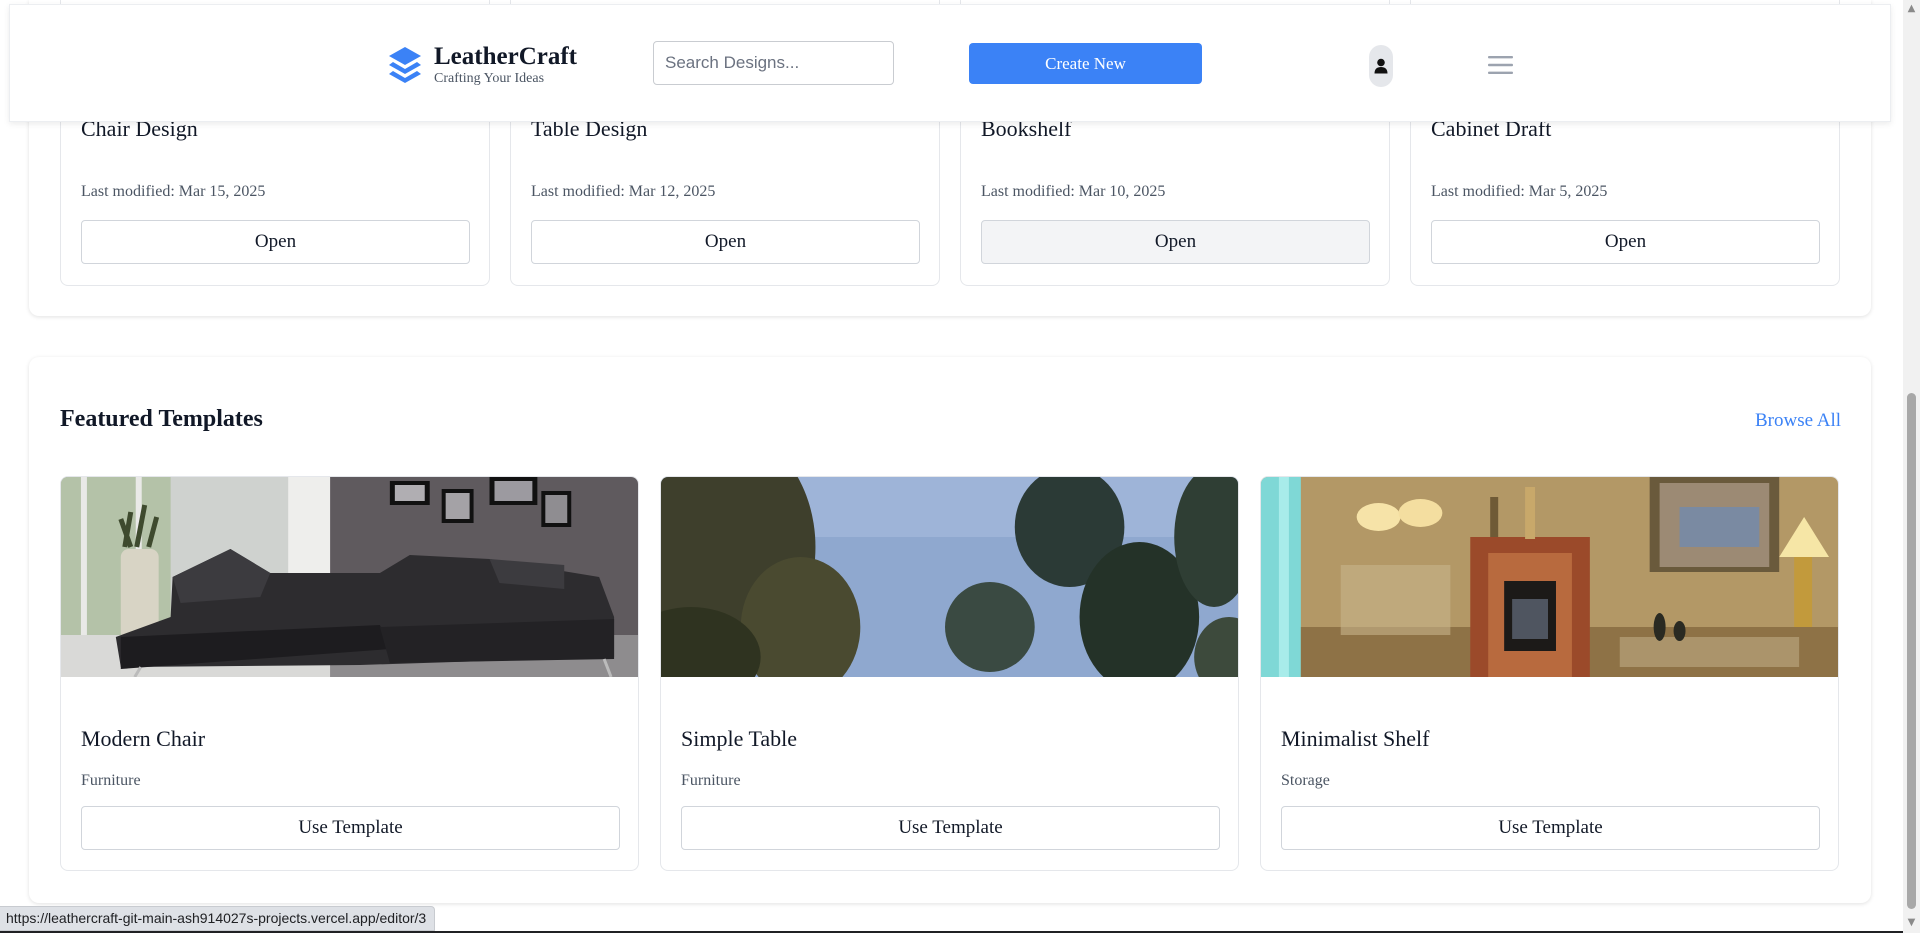 The image size is (1920, 933). I want to click on template-image-tree-sky, so click(949, 577).